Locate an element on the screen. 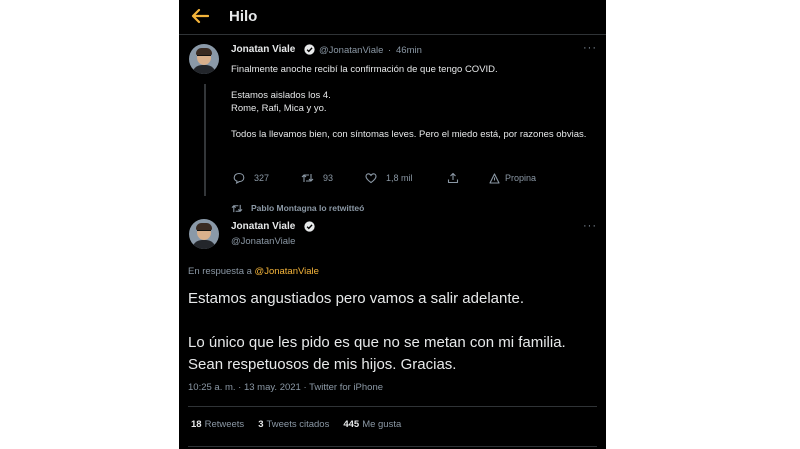 The image size is (800, 449). tweet-time: 46min is located at coordinates (409, 50).